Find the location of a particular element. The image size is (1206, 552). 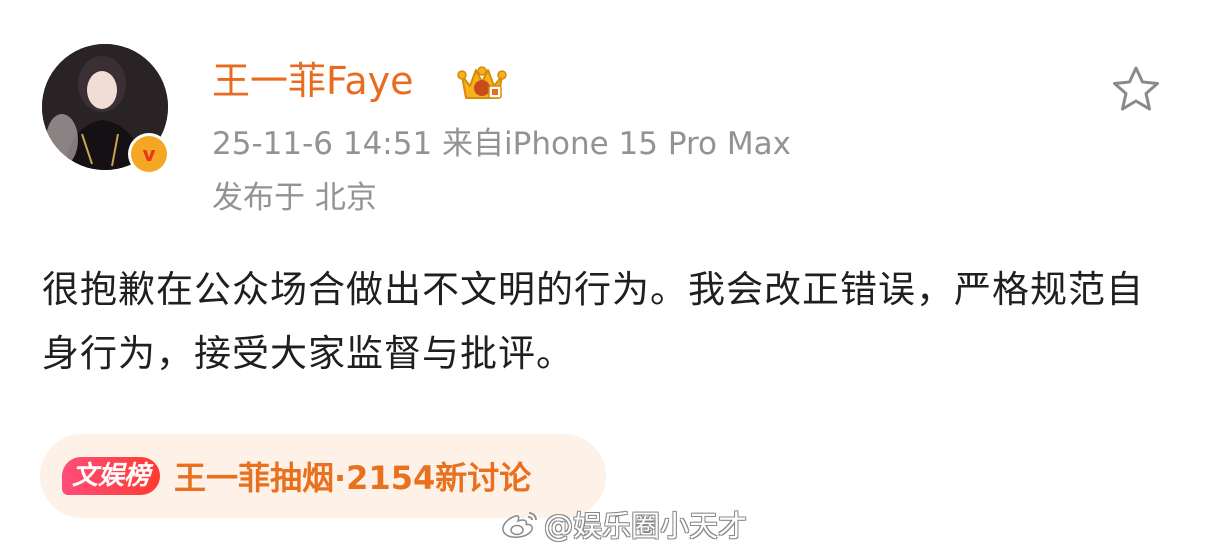

watermark: @娱乐圈小天才 is located at coordinates (623, 524).